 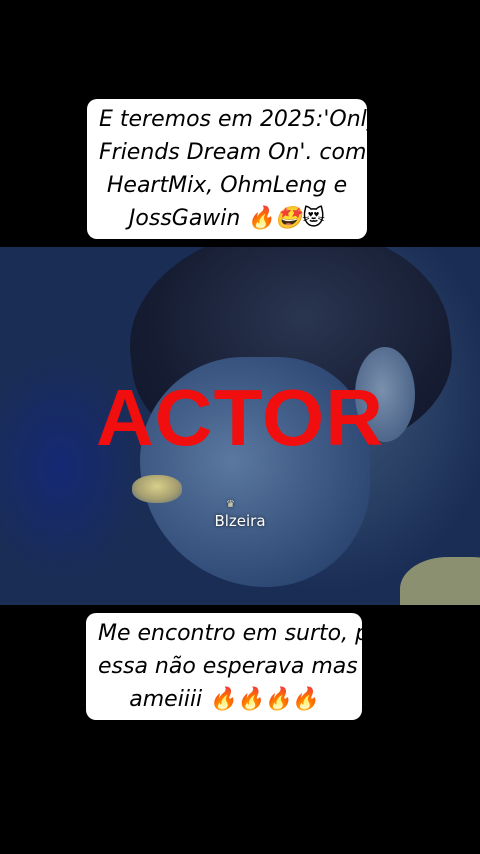 I want to click on caption-bottom-line-2: essa não esperava mas, so click(x=228, y=666).